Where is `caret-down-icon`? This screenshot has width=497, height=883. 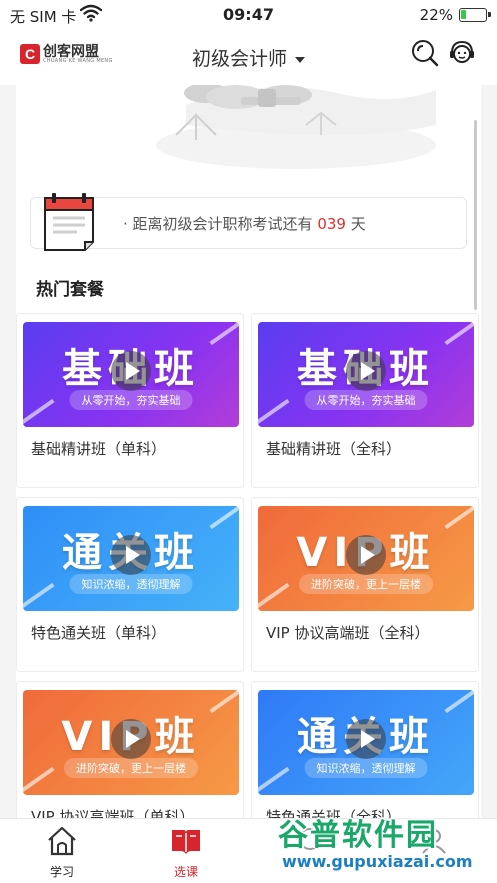
caret-down-icon is located at coordinates (300, 59).